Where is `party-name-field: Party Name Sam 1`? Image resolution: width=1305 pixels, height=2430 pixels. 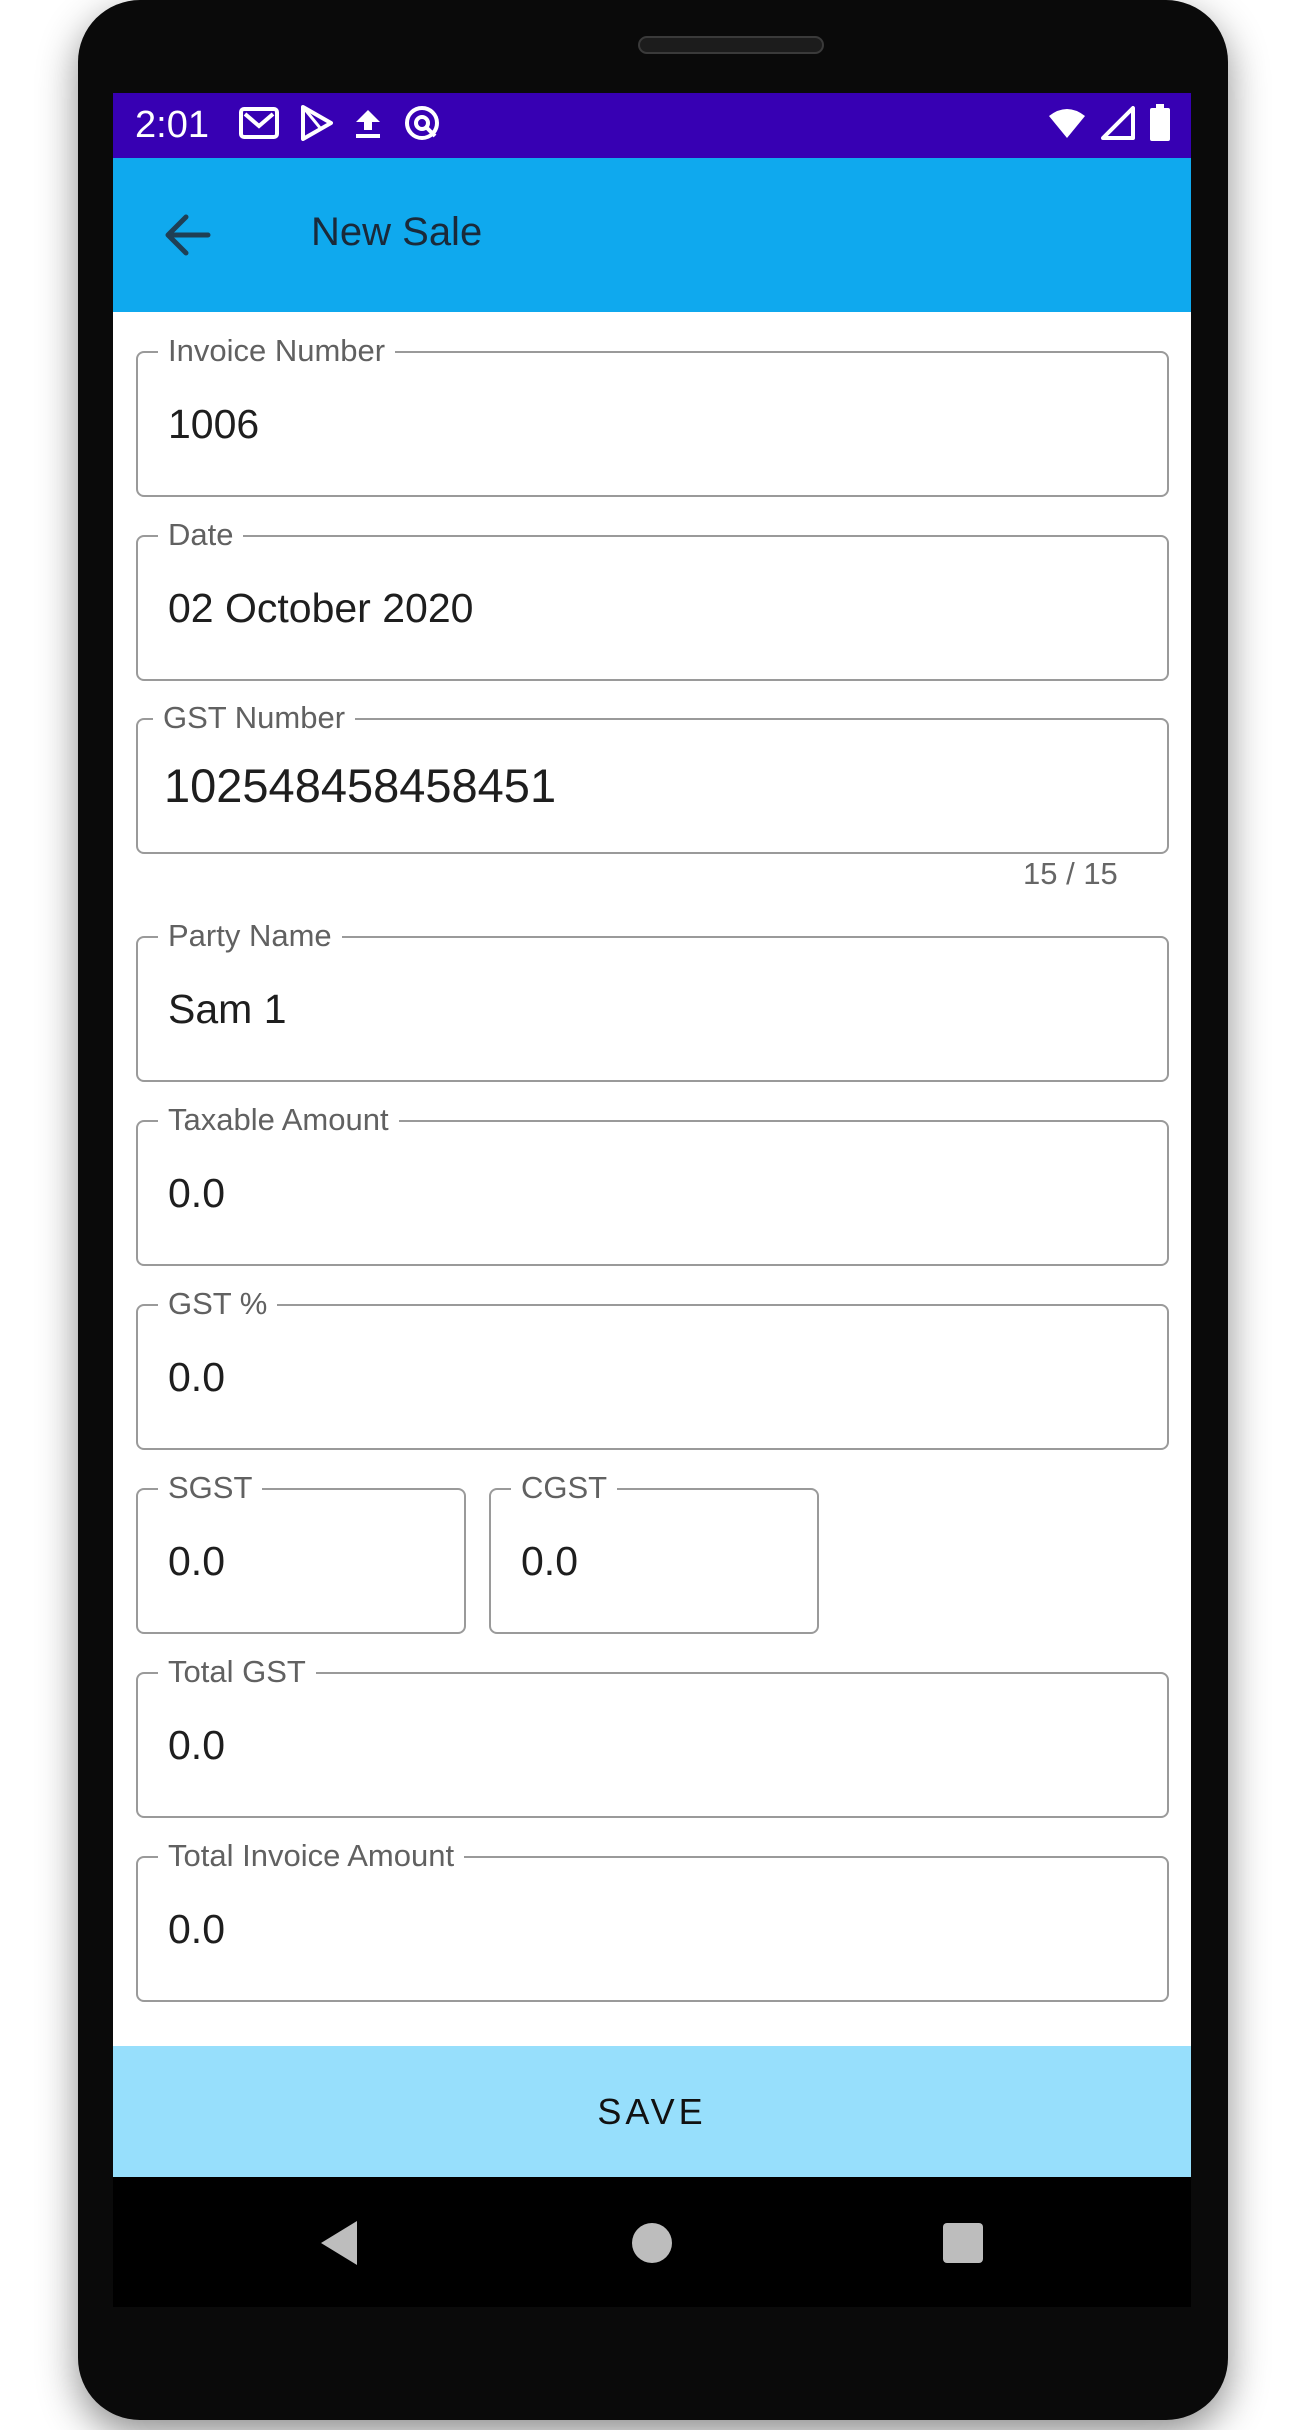
party-name-field: Party Name Sam 1 is located at coordinates (652, 999).